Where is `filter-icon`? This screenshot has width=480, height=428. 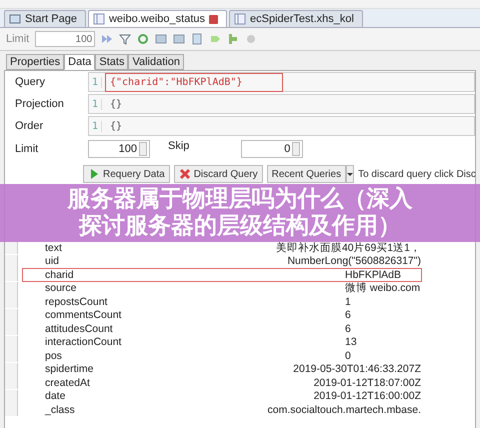
filter-icon is located at coordinates (125, 39).